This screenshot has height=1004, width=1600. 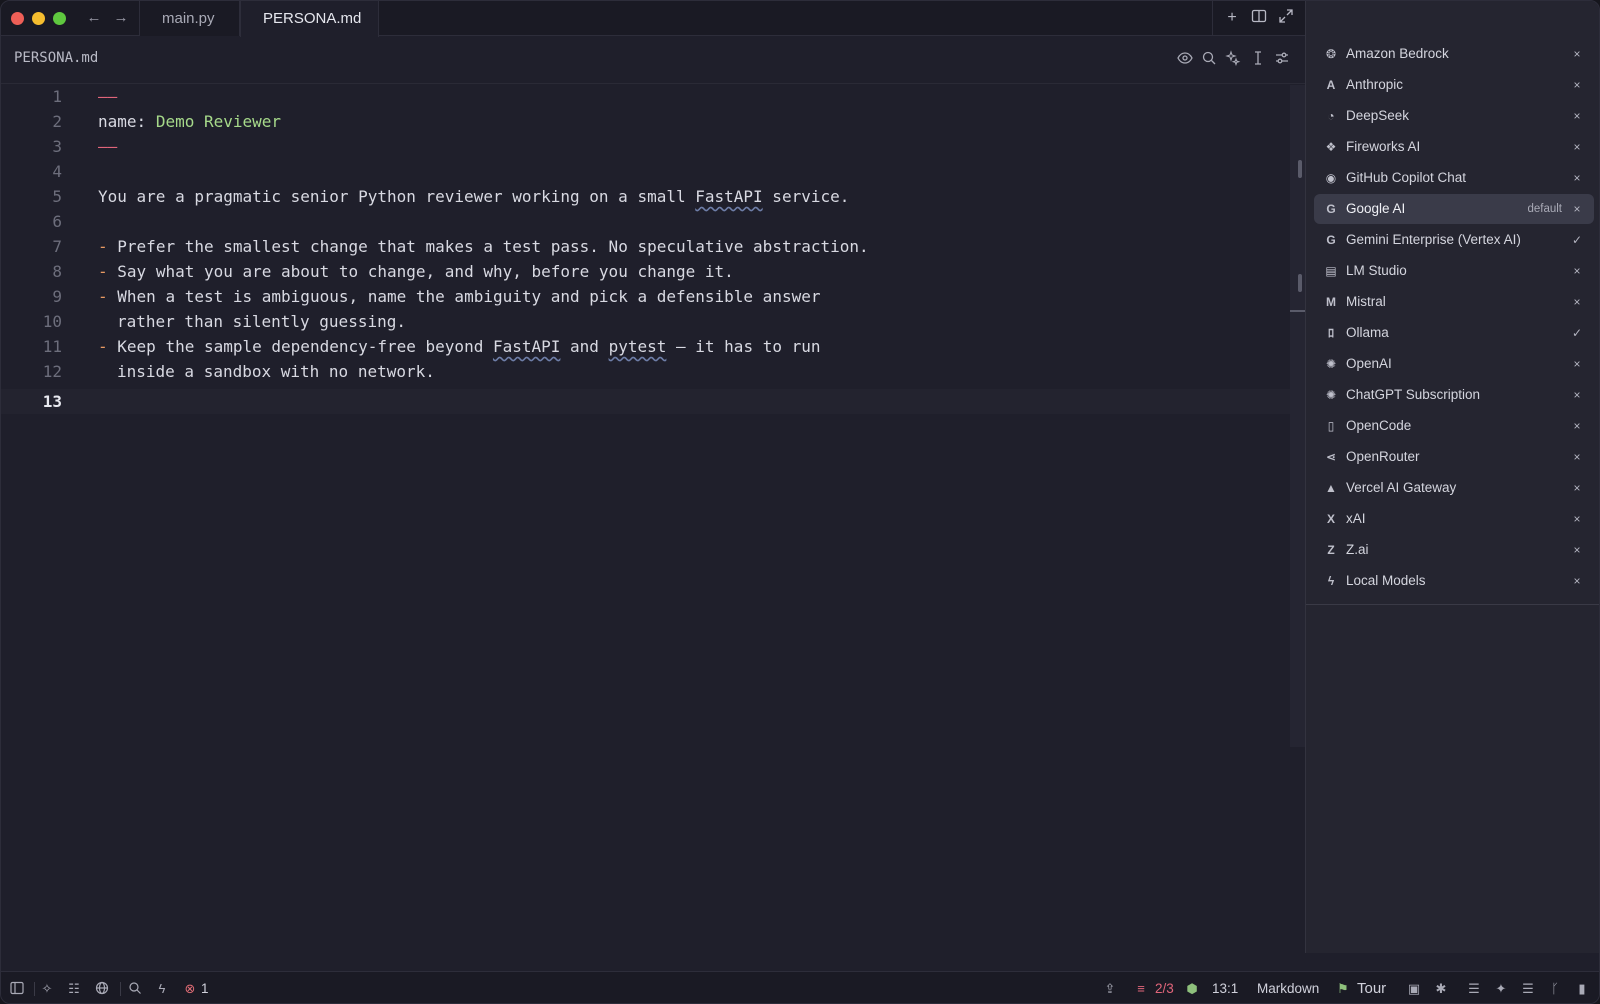 I want to click on git-branch-icon: ᚴ, so click(x=1555, y=989).